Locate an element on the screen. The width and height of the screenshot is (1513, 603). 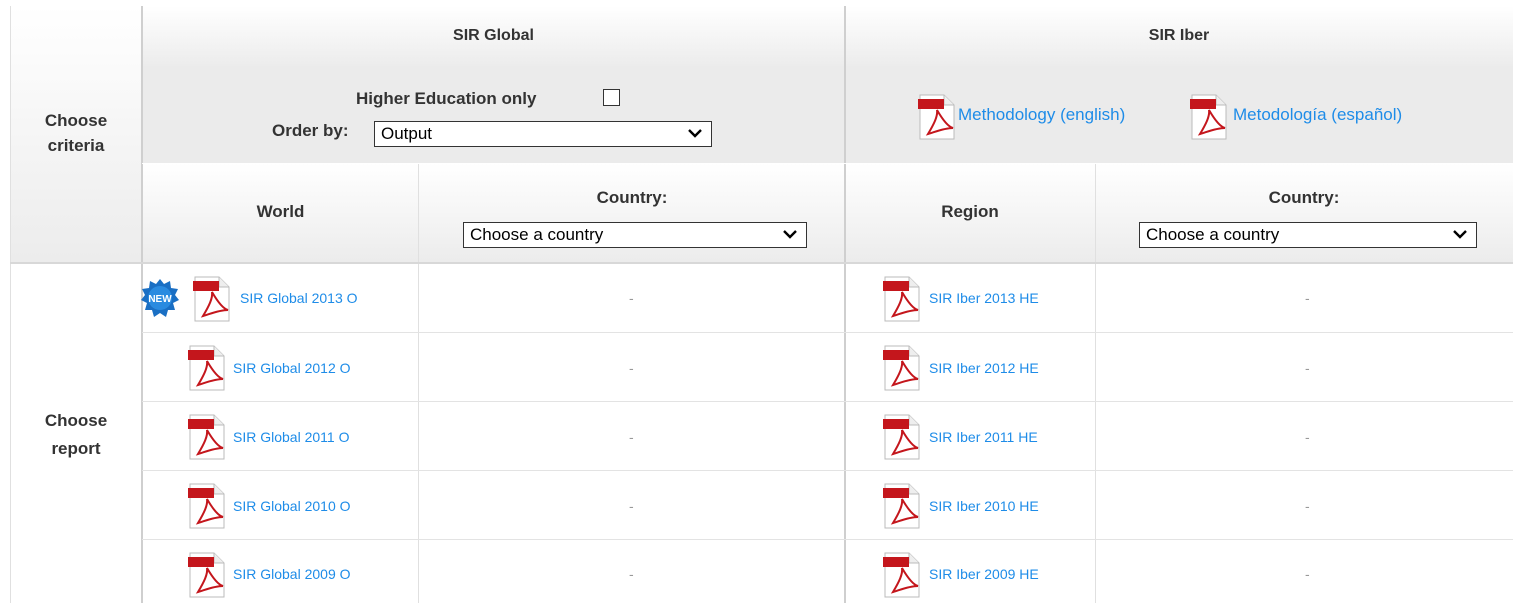
new-badge-text: NEW is located at coordinates (160, 299).